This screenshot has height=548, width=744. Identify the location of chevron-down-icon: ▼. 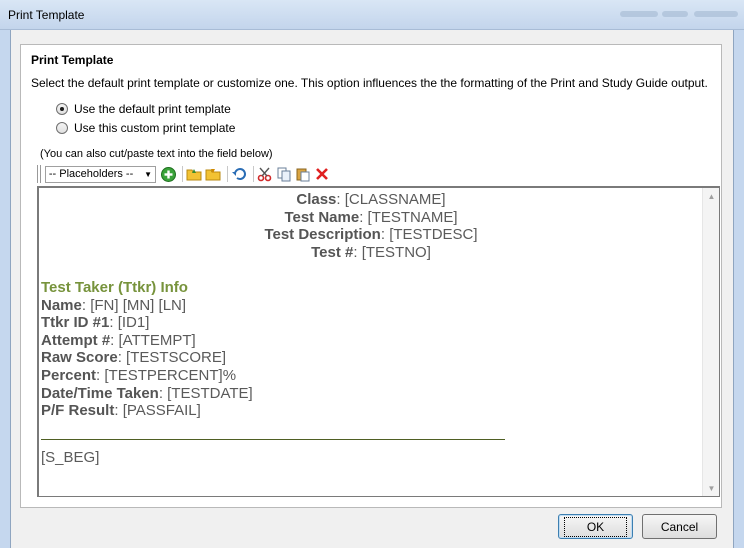
(148, 174).